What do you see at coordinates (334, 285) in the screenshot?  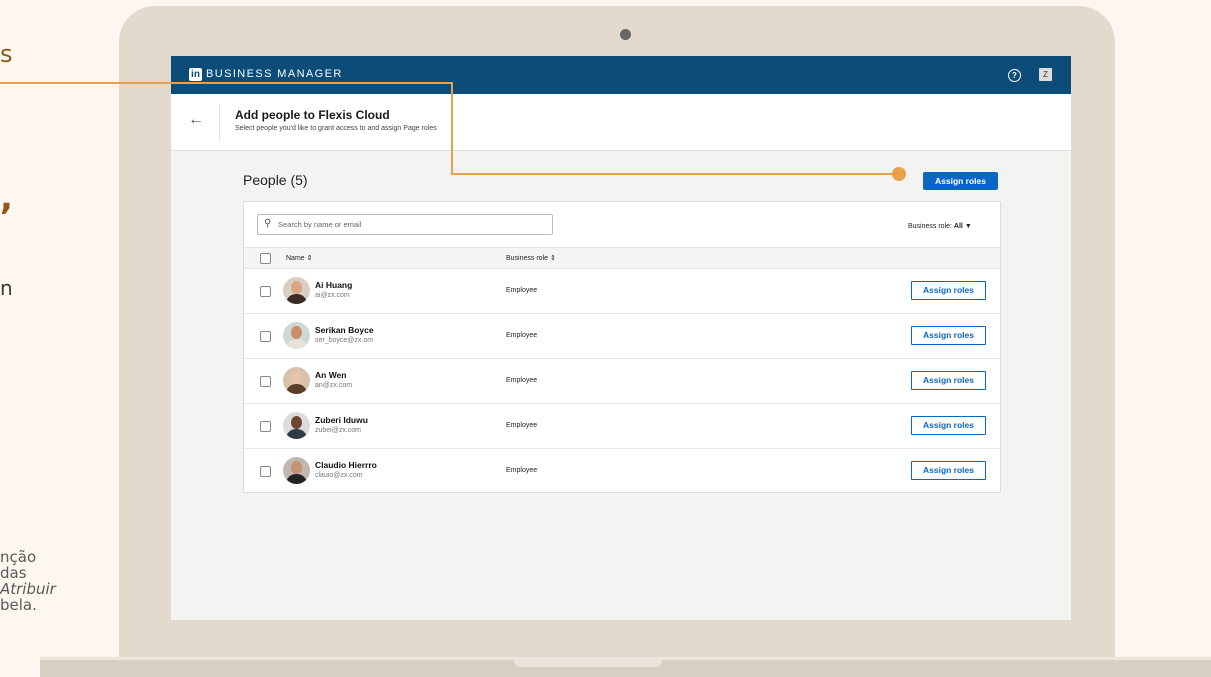 I see `person-name: Ai Huang` at bounding box center [334, 285].